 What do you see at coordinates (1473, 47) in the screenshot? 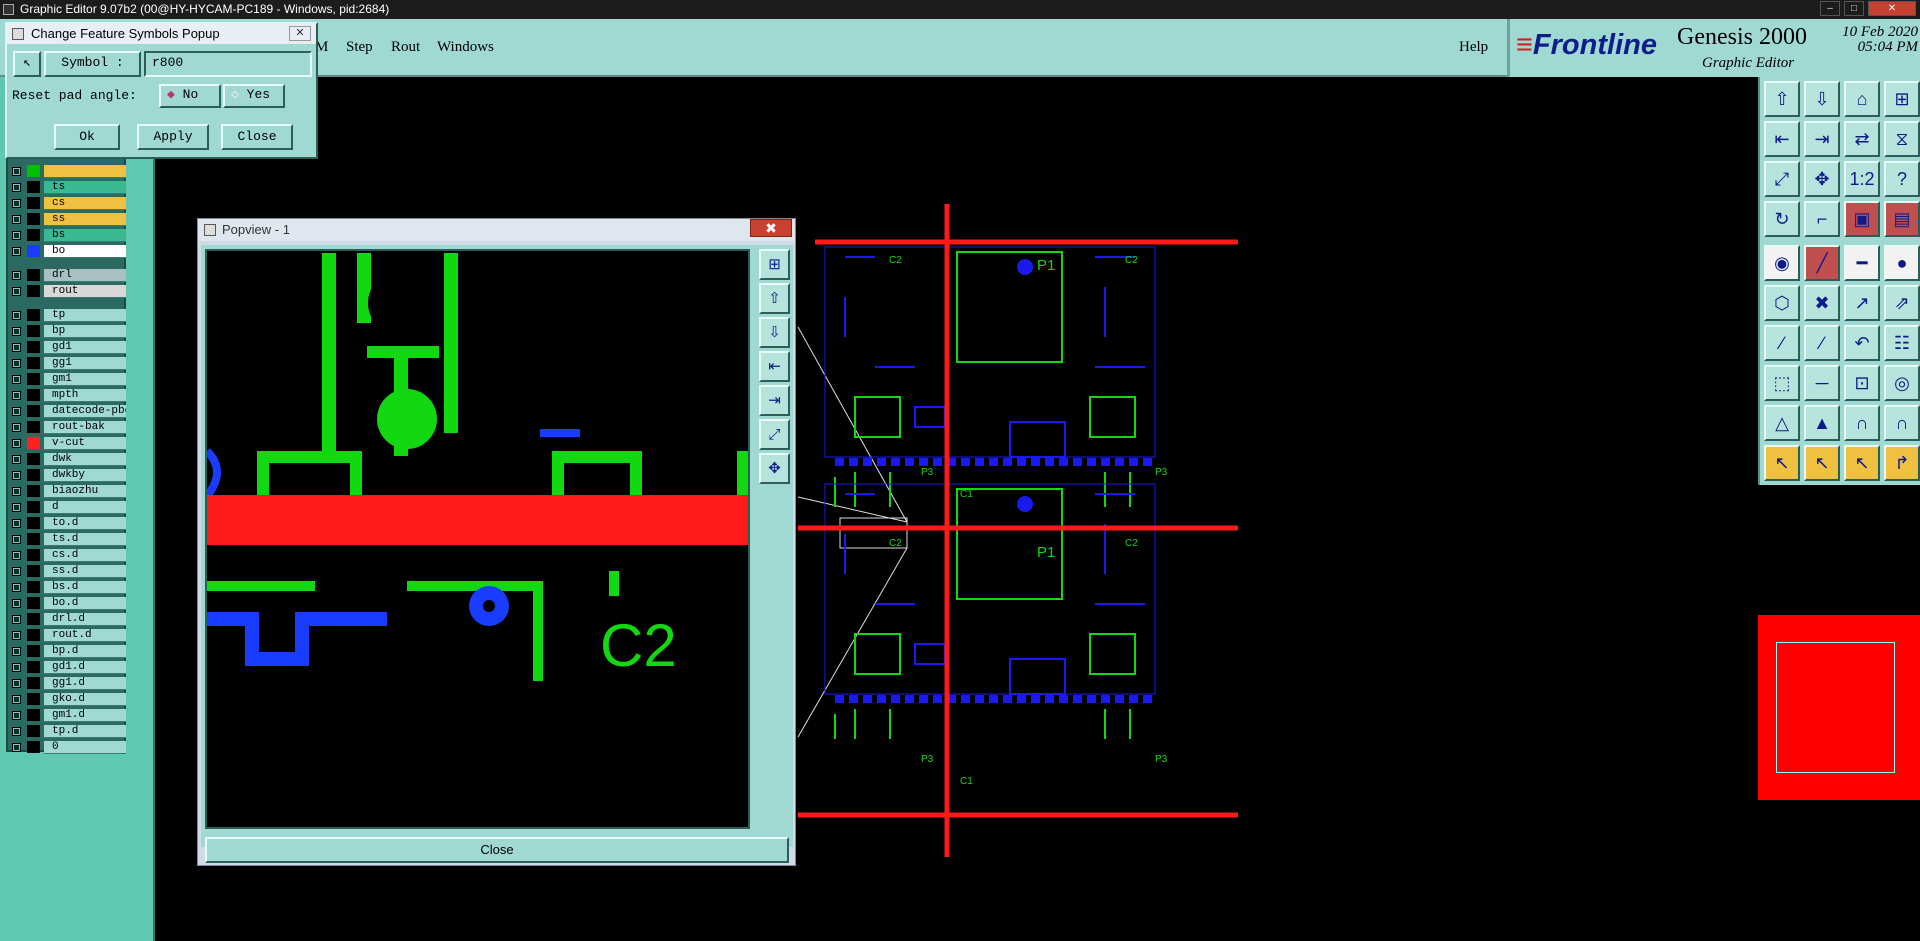
I see `menu-item-help: Help` at bounding box center [1473, 47].